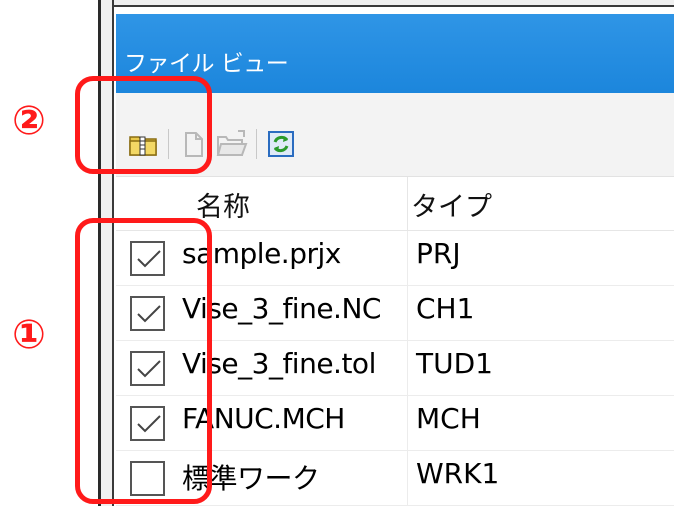 Image resolution: width=674 pixels, height=506 pixels. What do you see at coordinates (206, 64) in the screenshot?
I see `panel-title: ファイル ビュー` at bounding box center [206, 64].